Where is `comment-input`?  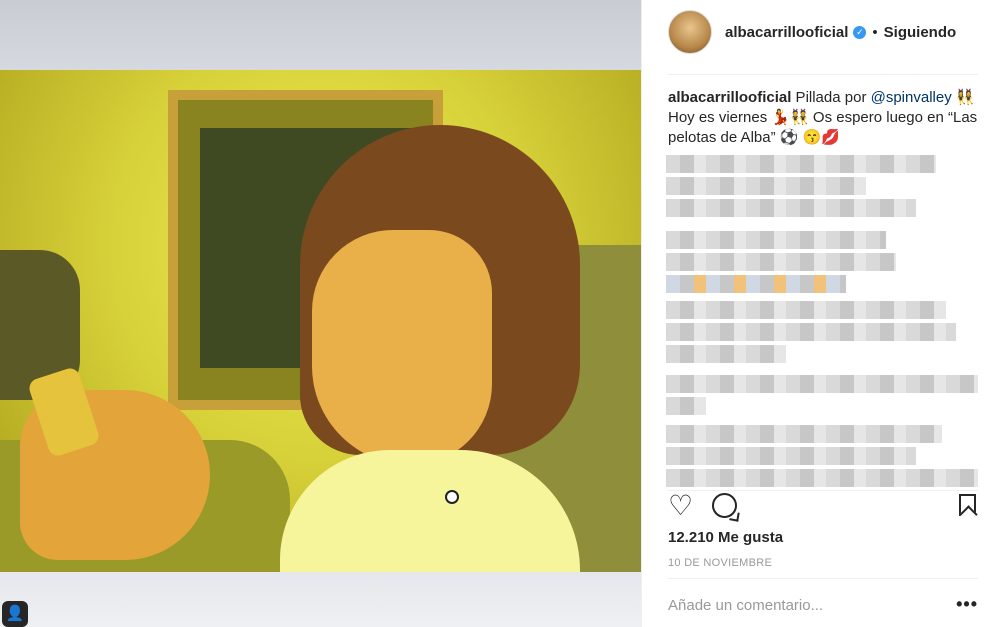
comment-input is located at coordinates (798, 605).